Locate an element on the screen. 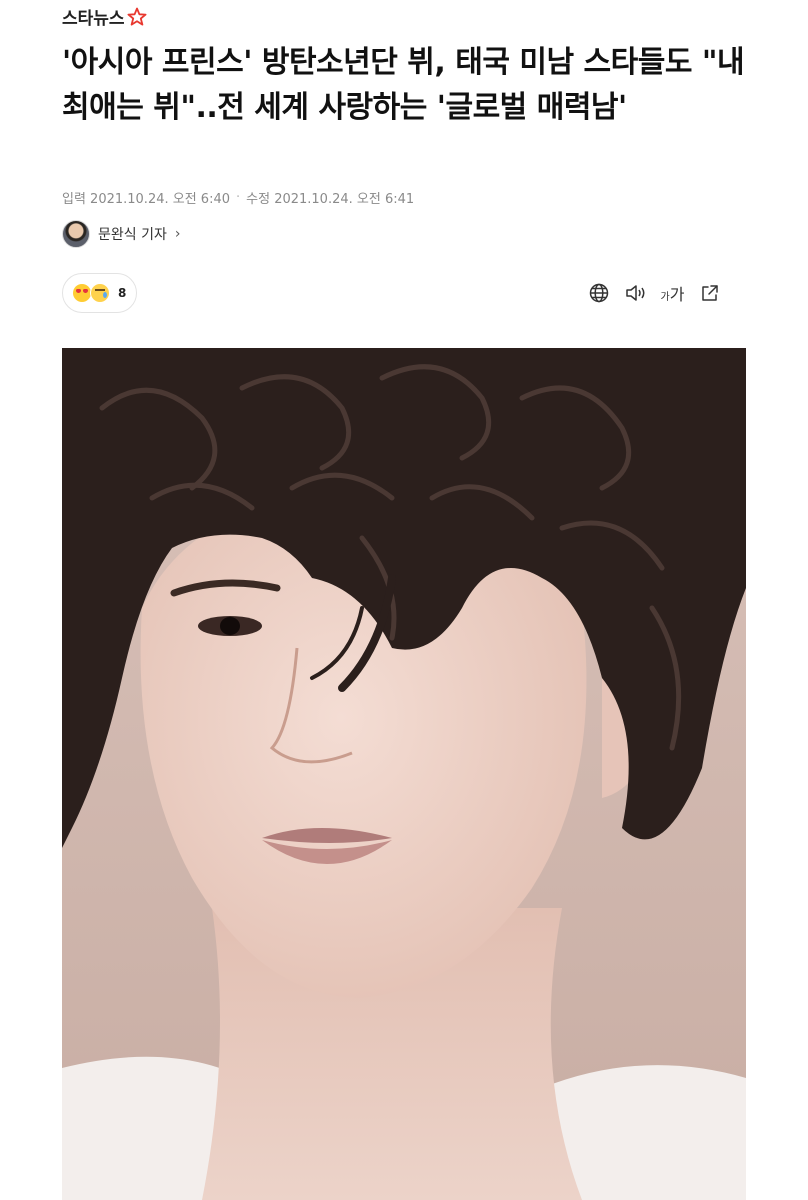 The image size is (808, 1200). crying-face-icon is located at coordinates (100, 293).